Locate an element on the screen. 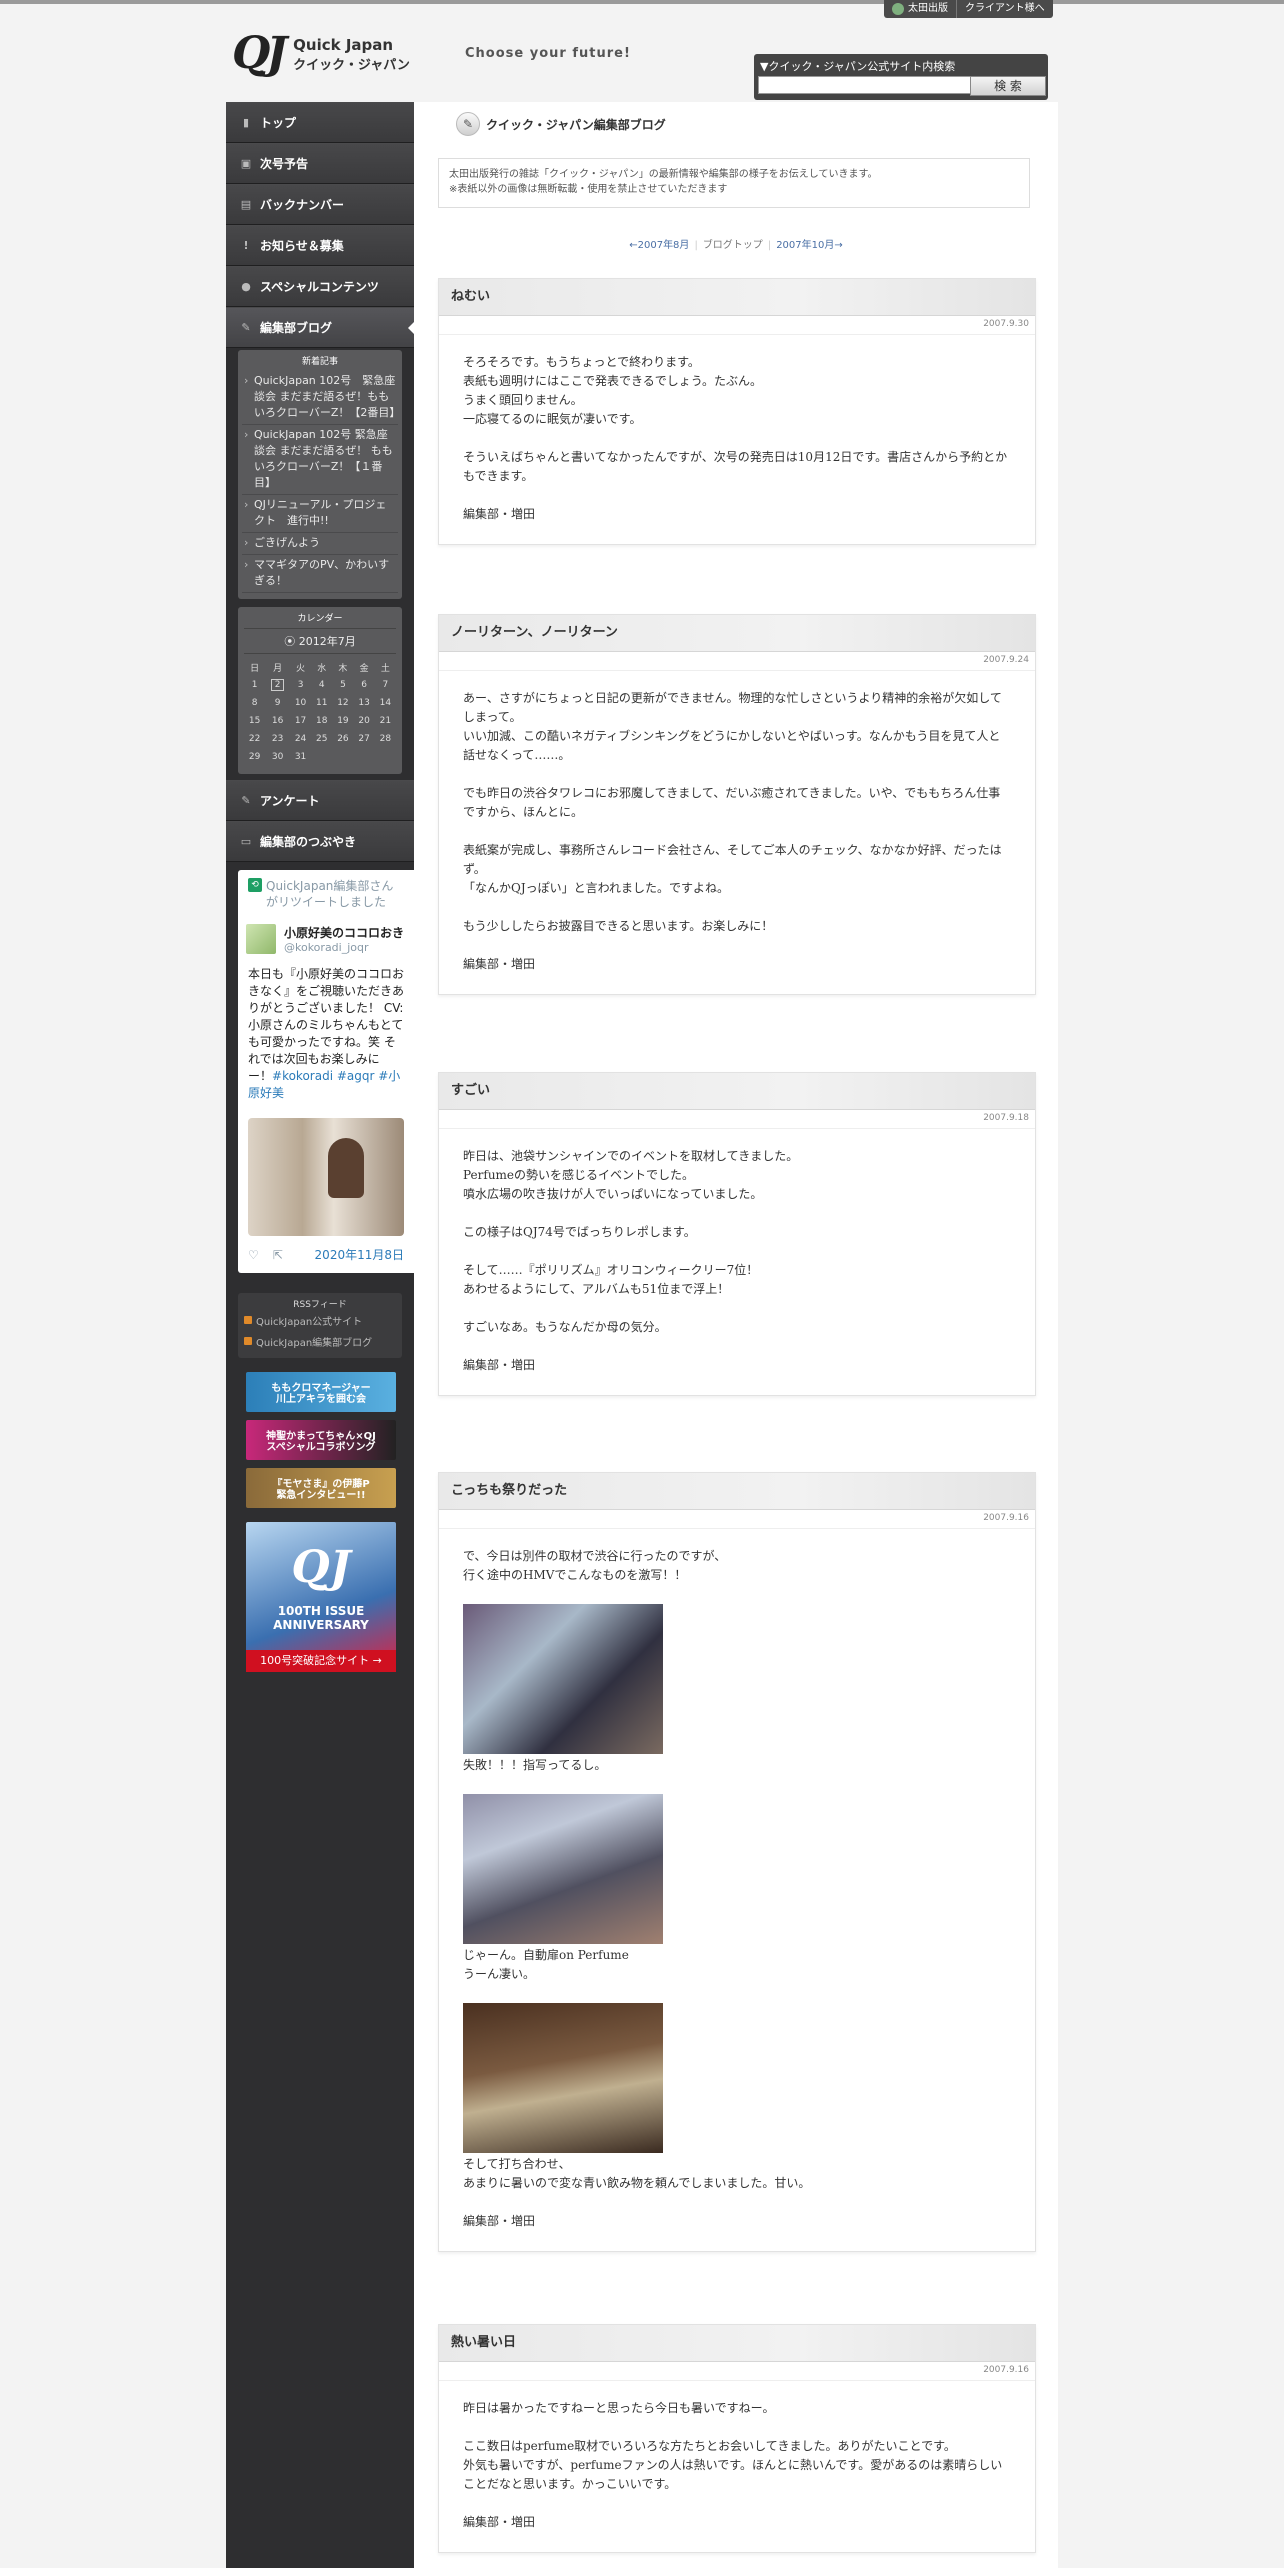 The image size is (1284, 2568). search-input is located at coordinates (866, 85).